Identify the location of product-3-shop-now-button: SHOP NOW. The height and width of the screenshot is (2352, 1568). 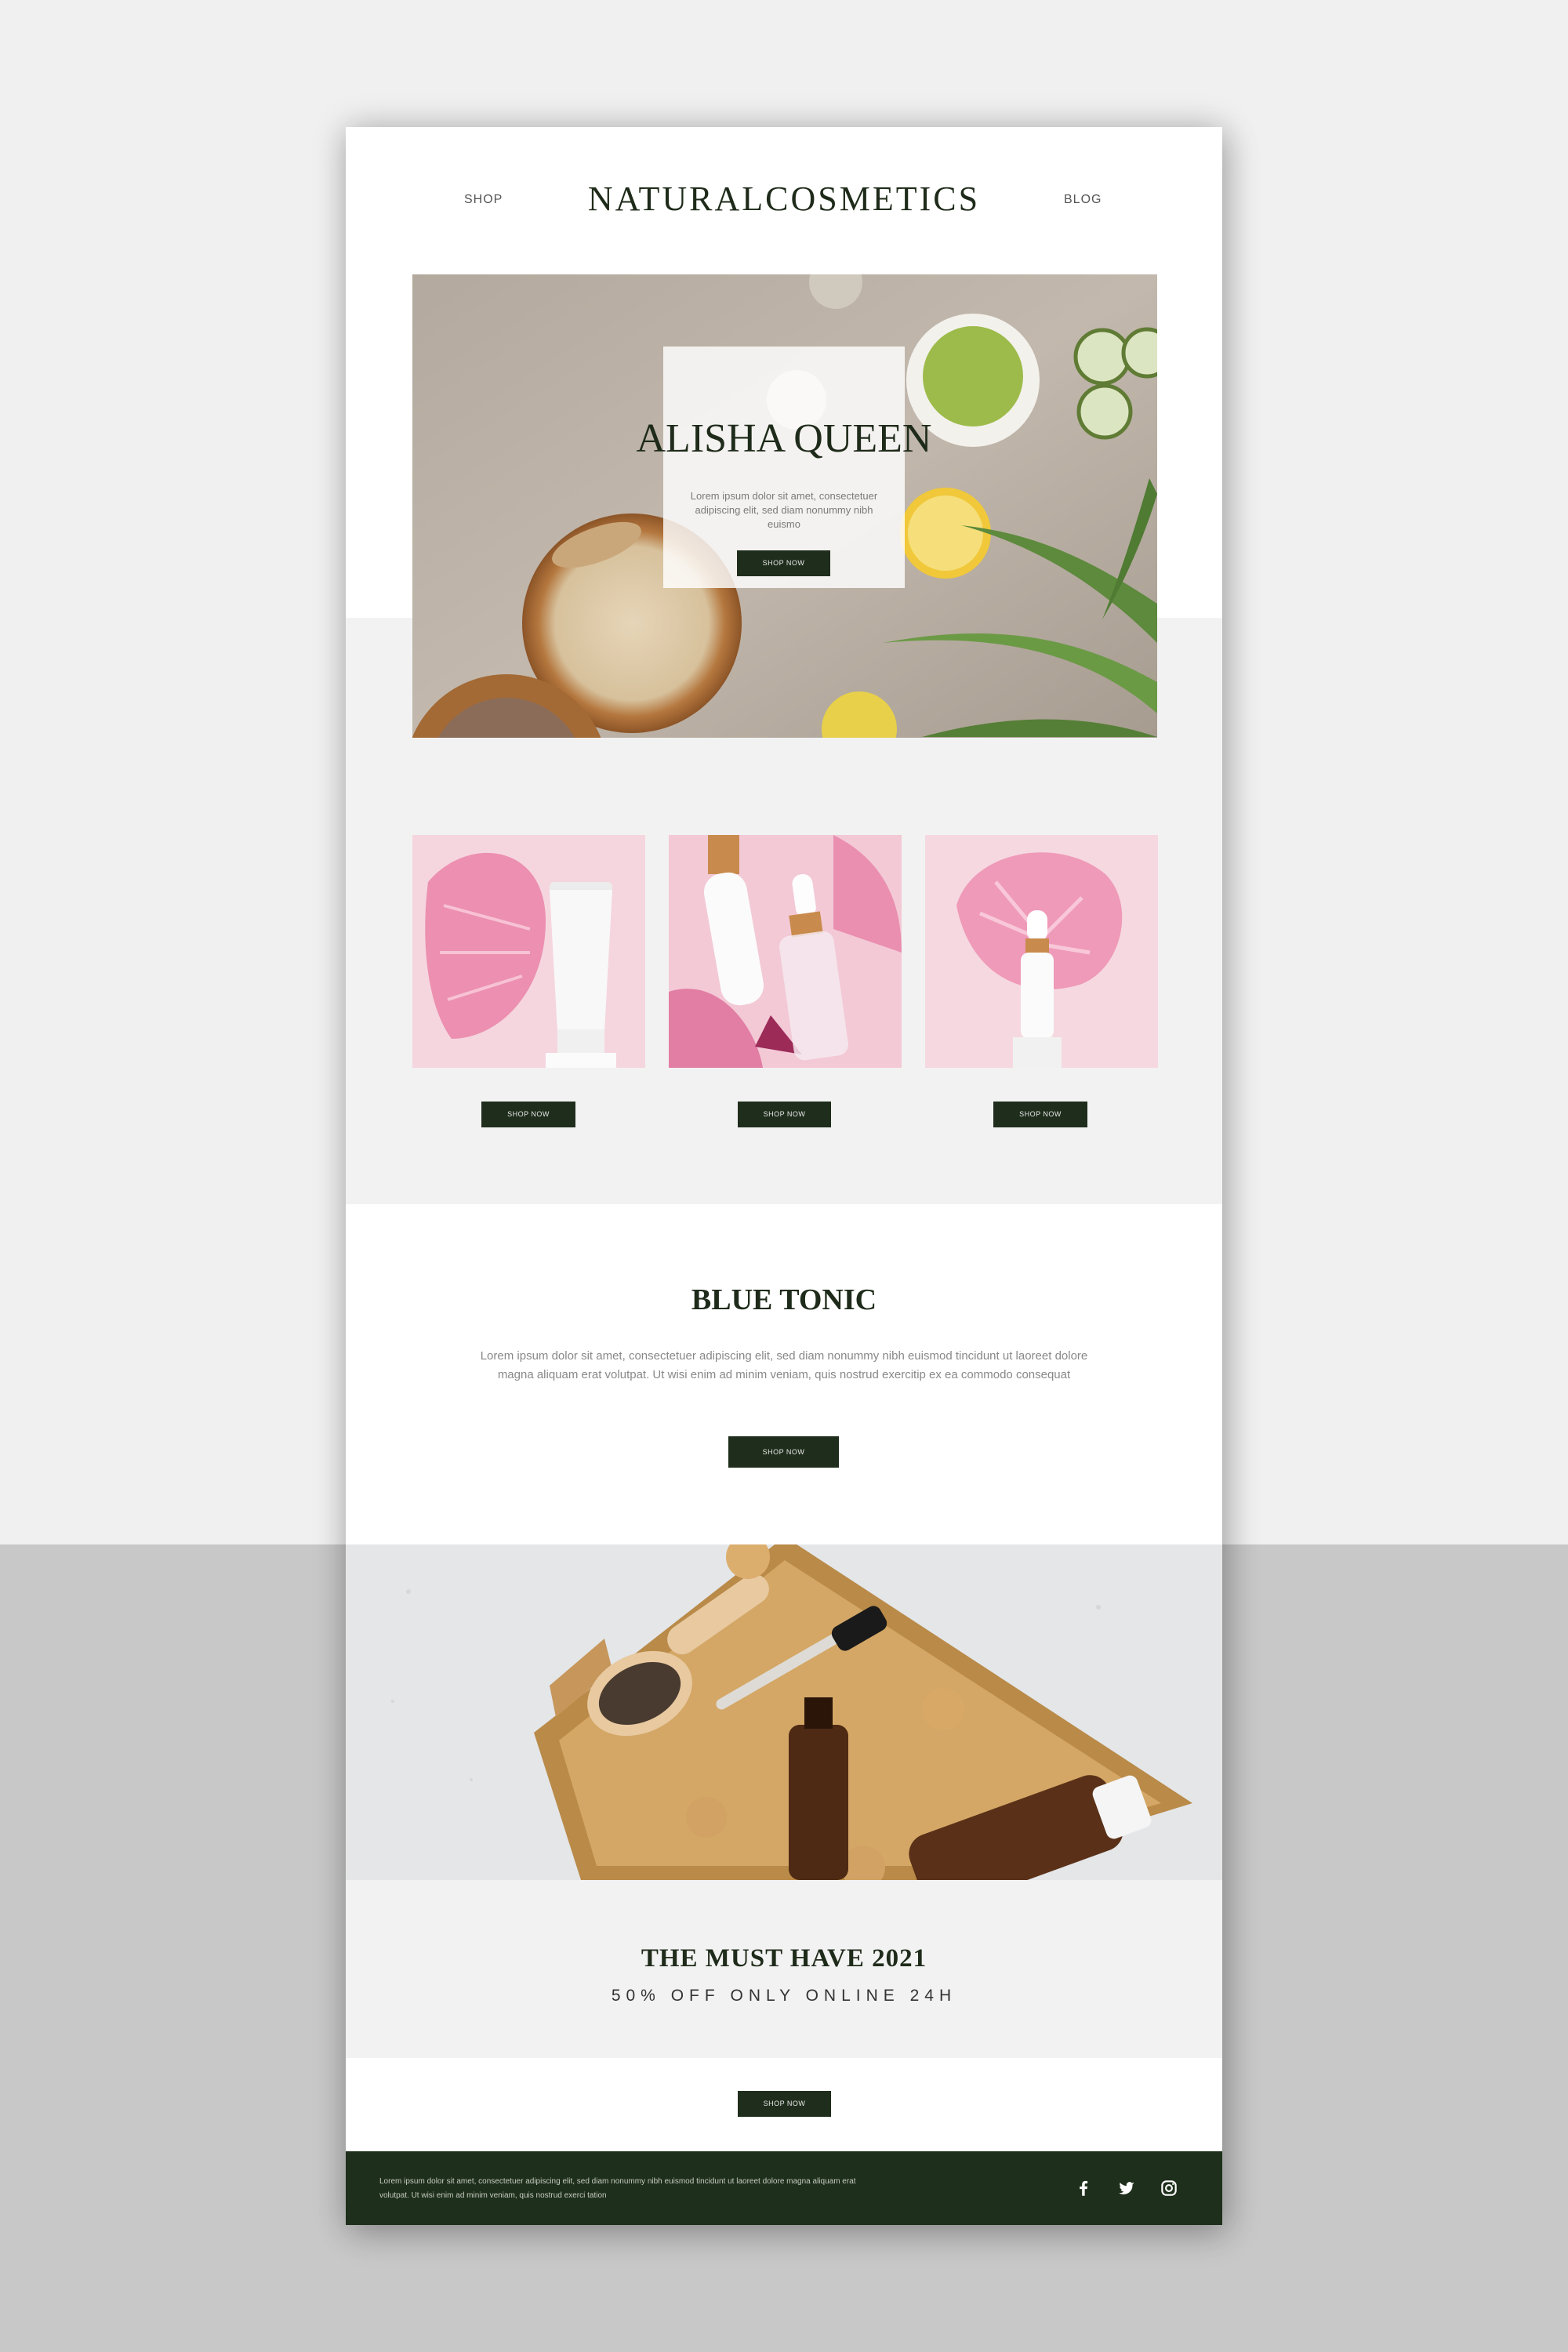
(1040, 1114).